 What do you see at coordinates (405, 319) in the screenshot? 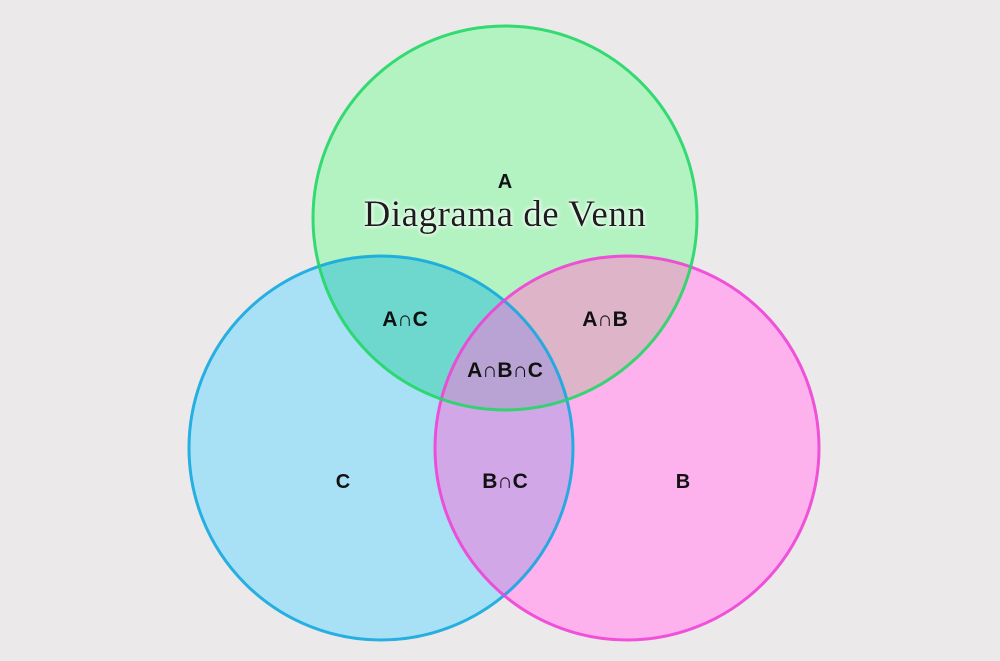
I see `region-a-and-c-label: A∩C` at bounding box center [405, 319].